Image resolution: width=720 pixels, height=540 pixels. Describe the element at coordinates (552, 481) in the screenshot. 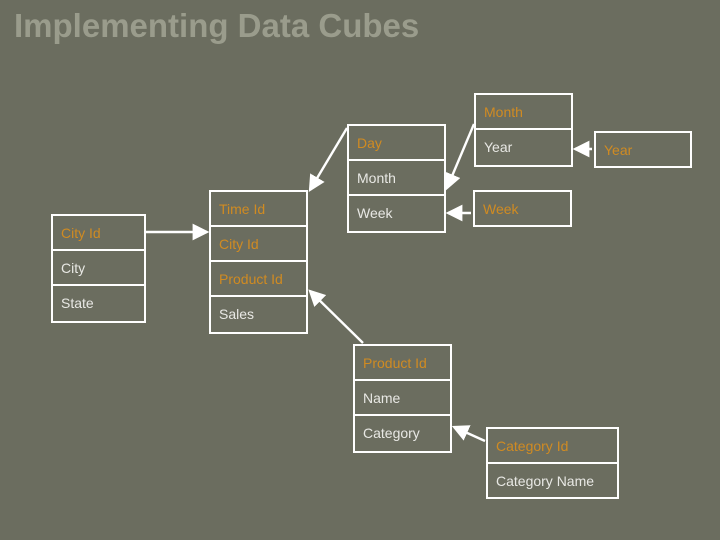

I see `field-row: Category Name` at that location.